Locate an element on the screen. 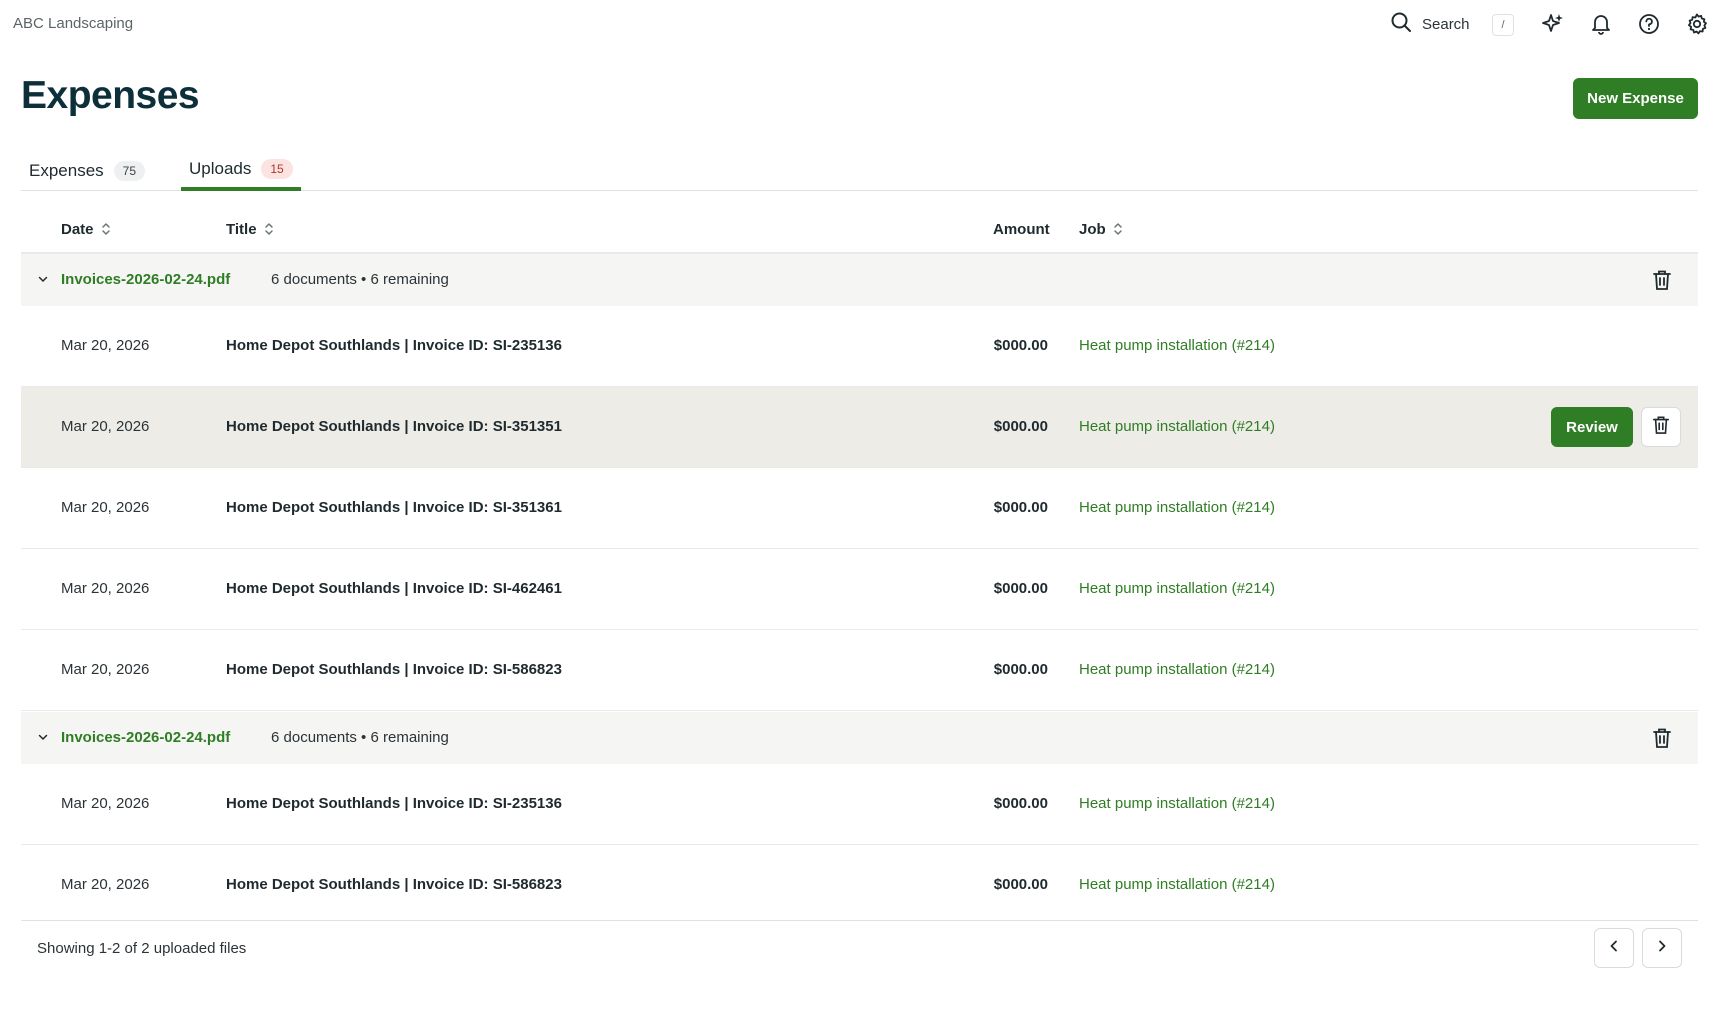  next-page-button is located at coordinates (1662, 948).